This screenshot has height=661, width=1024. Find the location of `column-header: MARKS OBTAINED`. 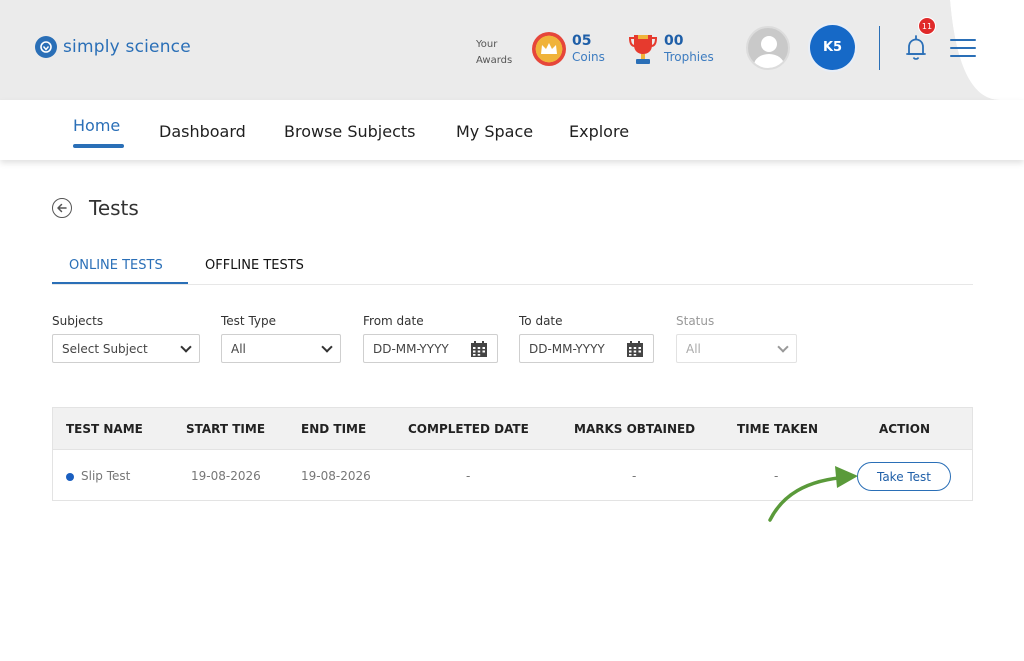

column-header: MARKS OBTAINED is located at coordinates (635, 429).